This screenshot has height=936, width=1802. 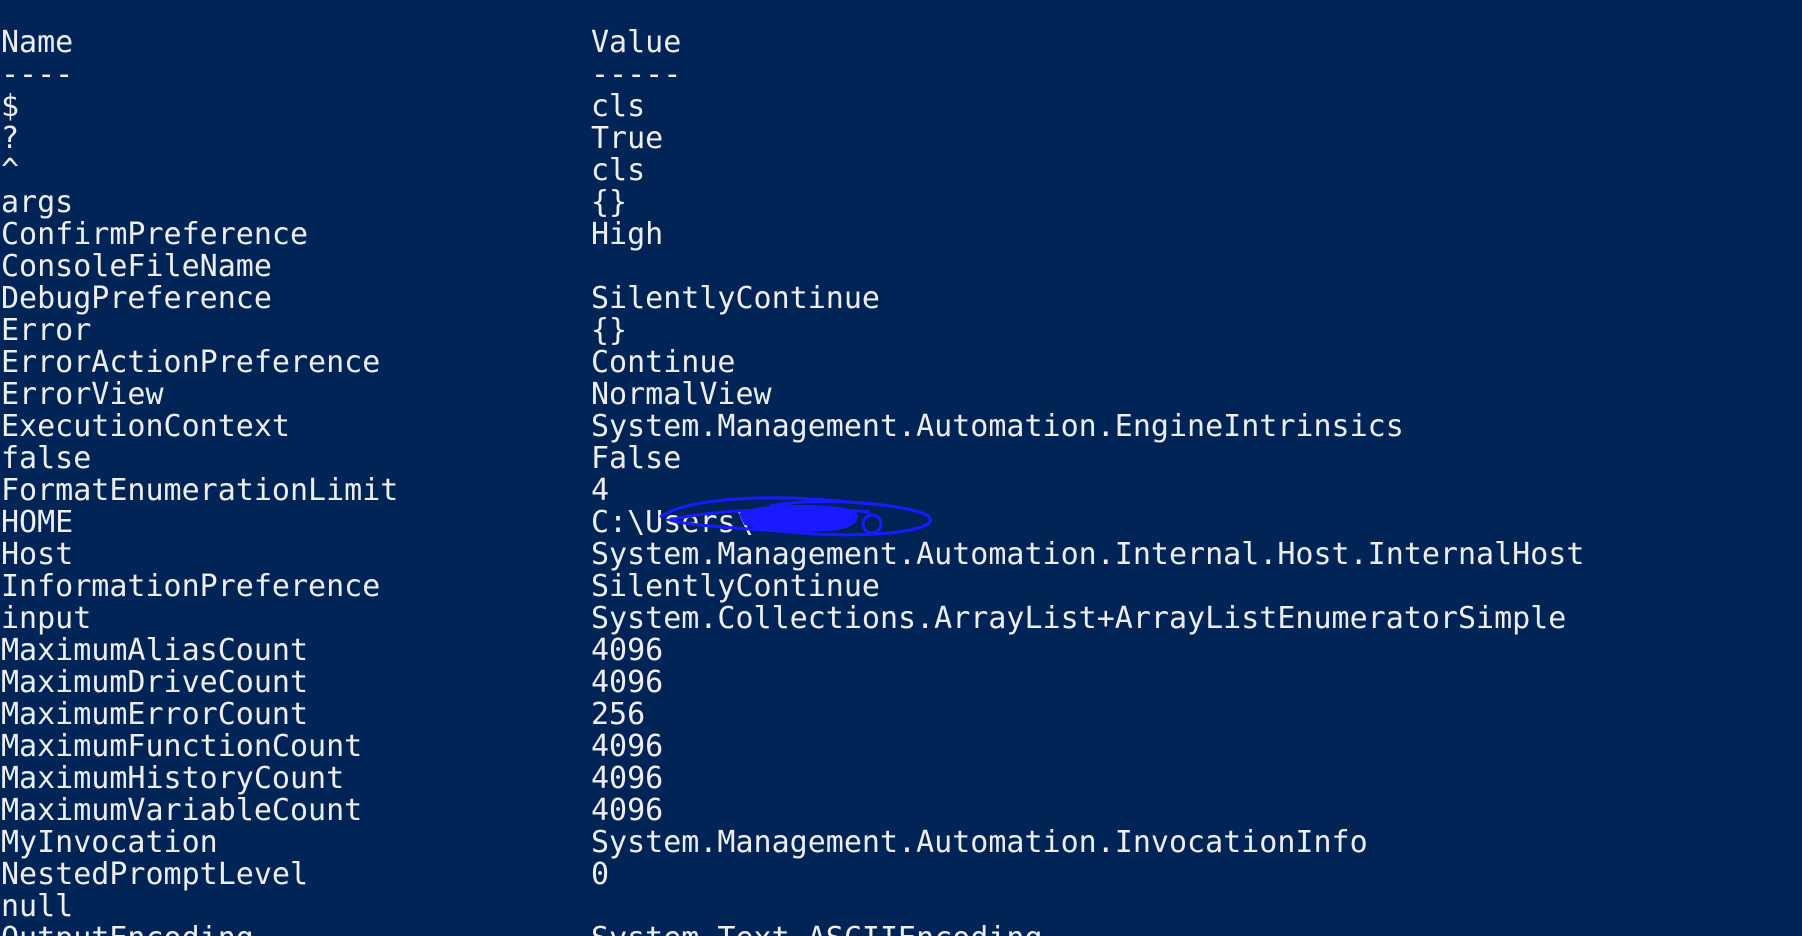 What do you see at coordinates (901, 203) in the screenshot?
I see `table-row: args {}` at bounding box center [901, 203].